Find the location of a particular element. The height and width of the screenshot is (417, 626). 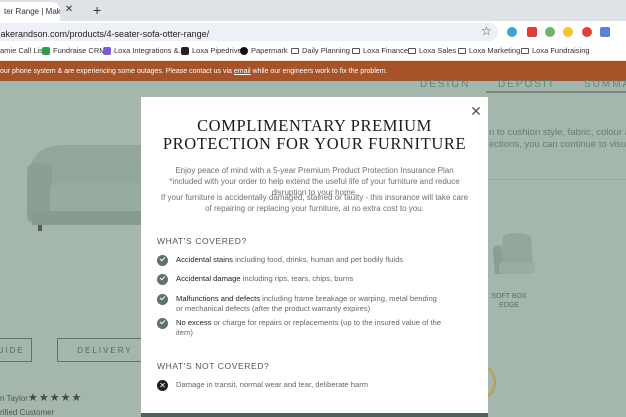

browser-tabstrip: ter Range | Make ✕ + is located at coordinates (313, 10).